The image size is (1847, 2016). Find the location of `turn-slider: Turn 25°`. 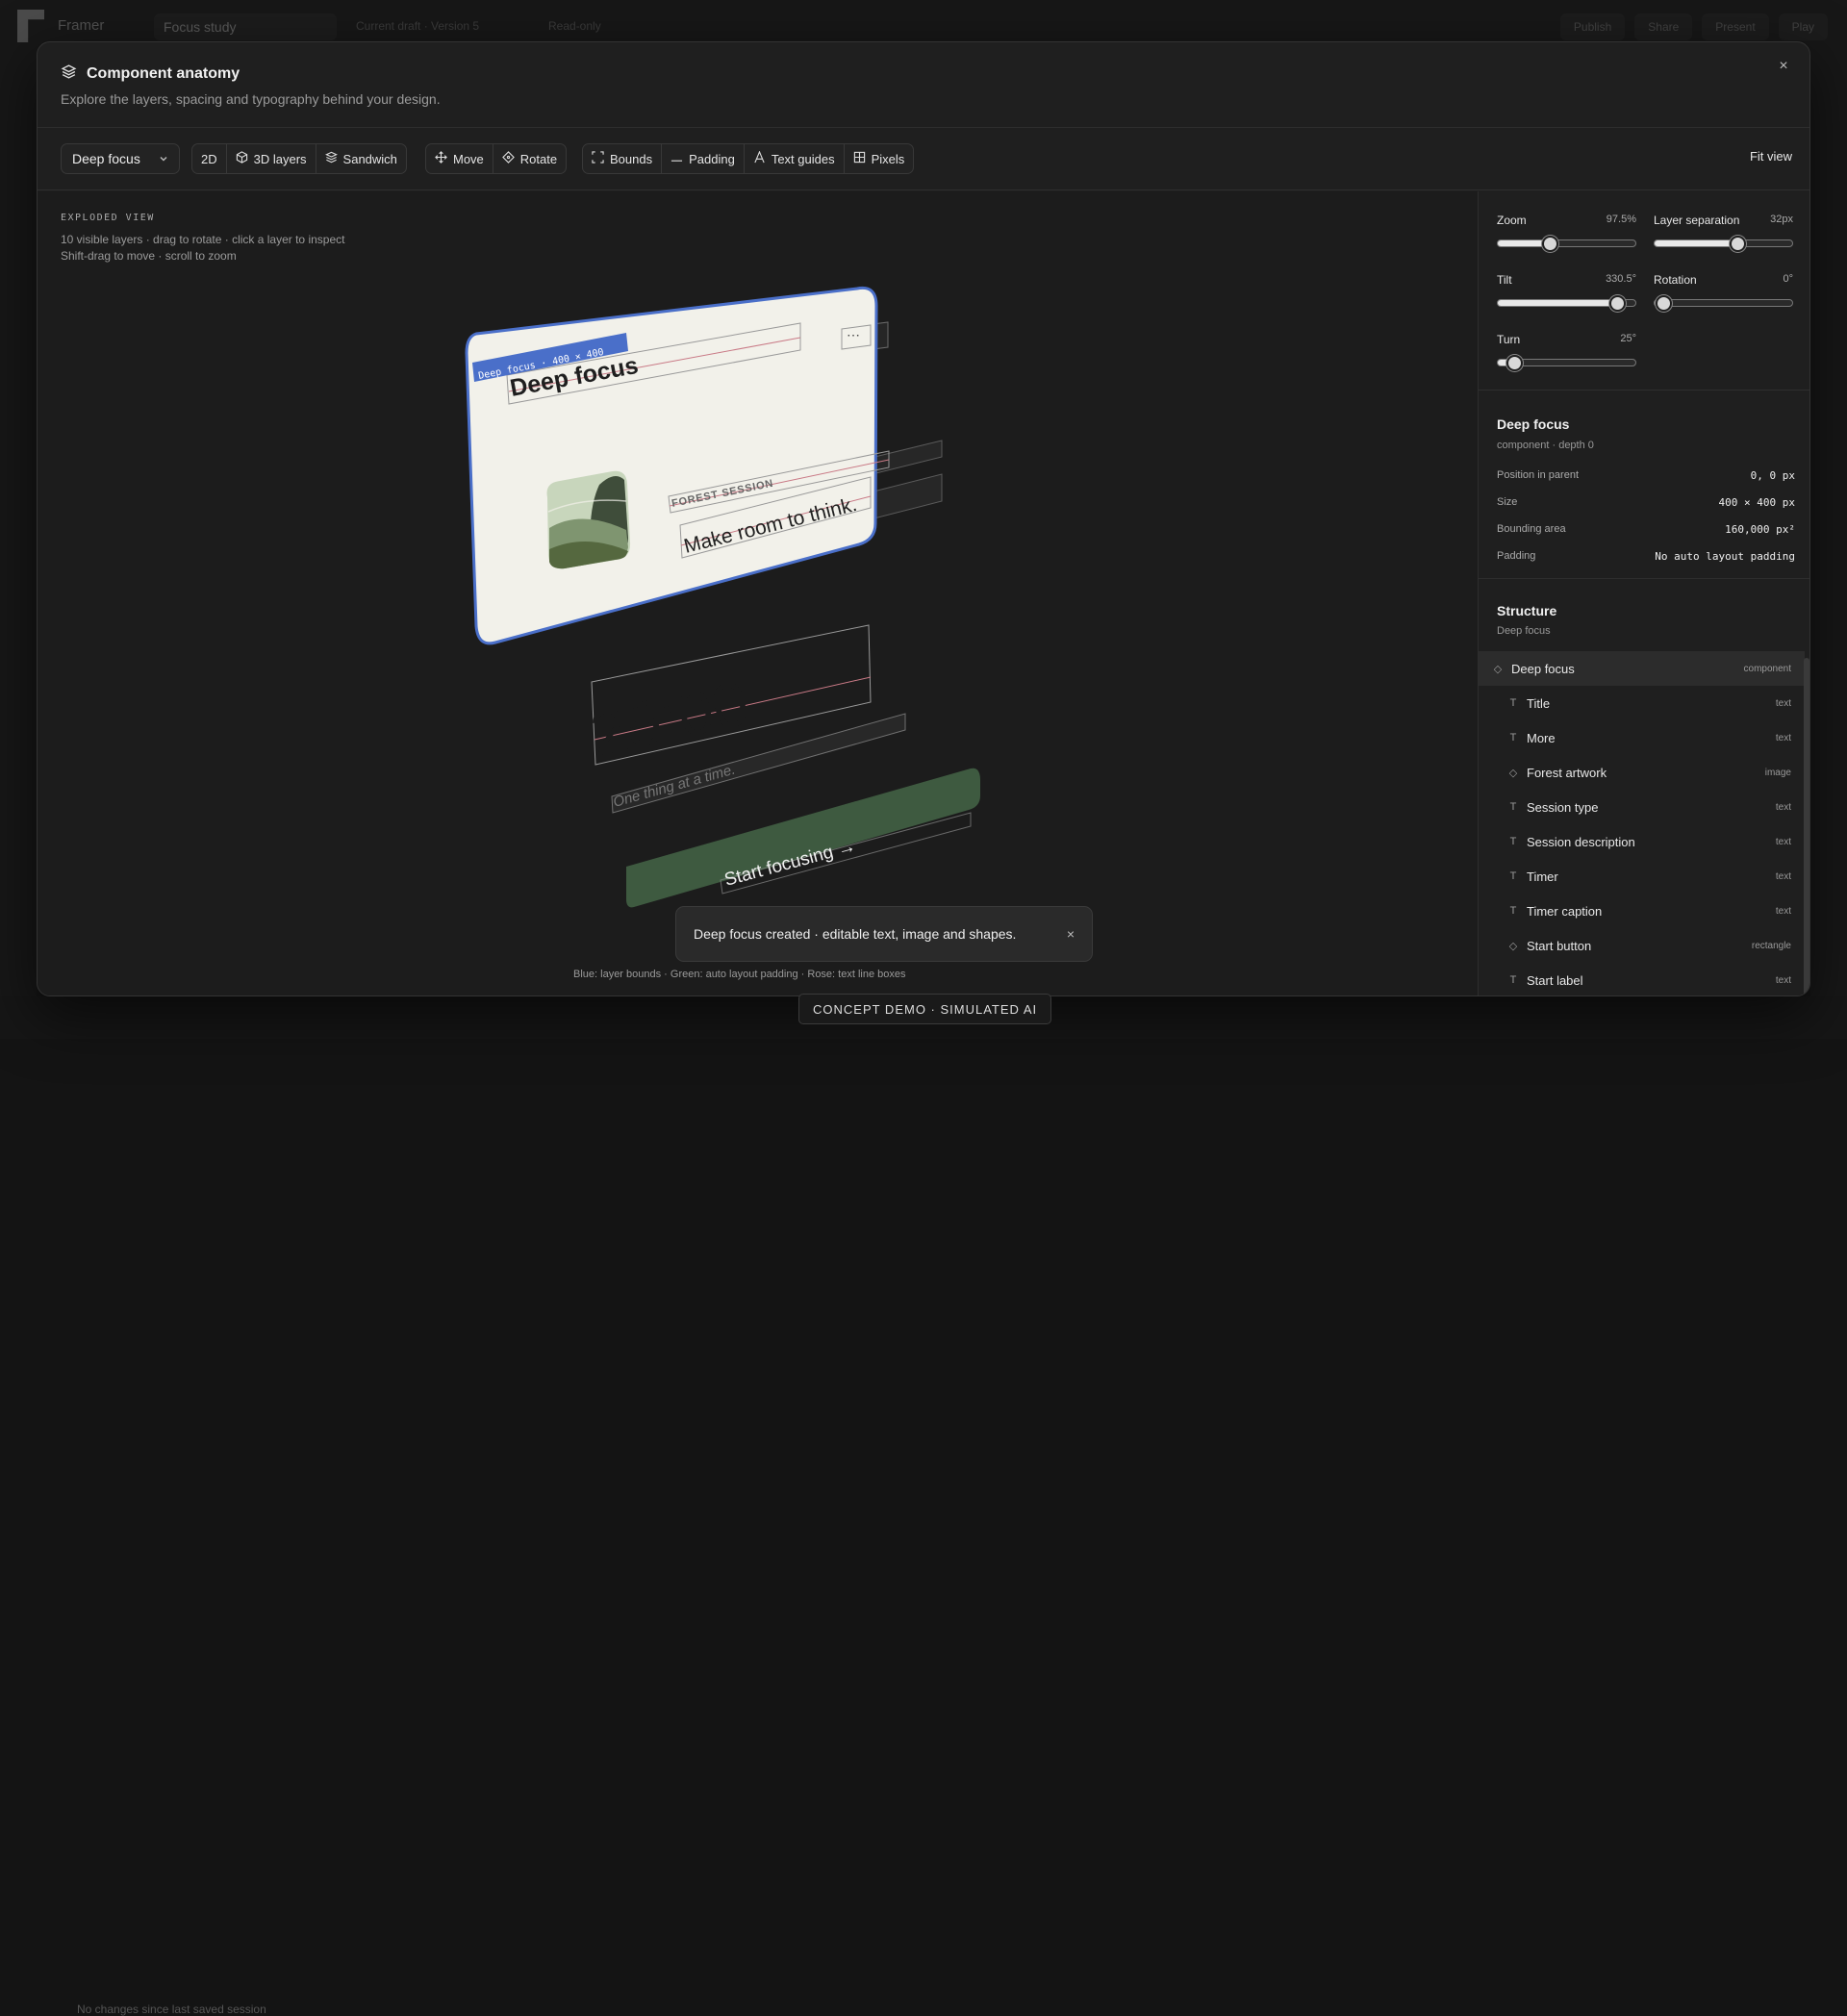

turn-slider: Turn 25° is located at coordinates (1567, 352).